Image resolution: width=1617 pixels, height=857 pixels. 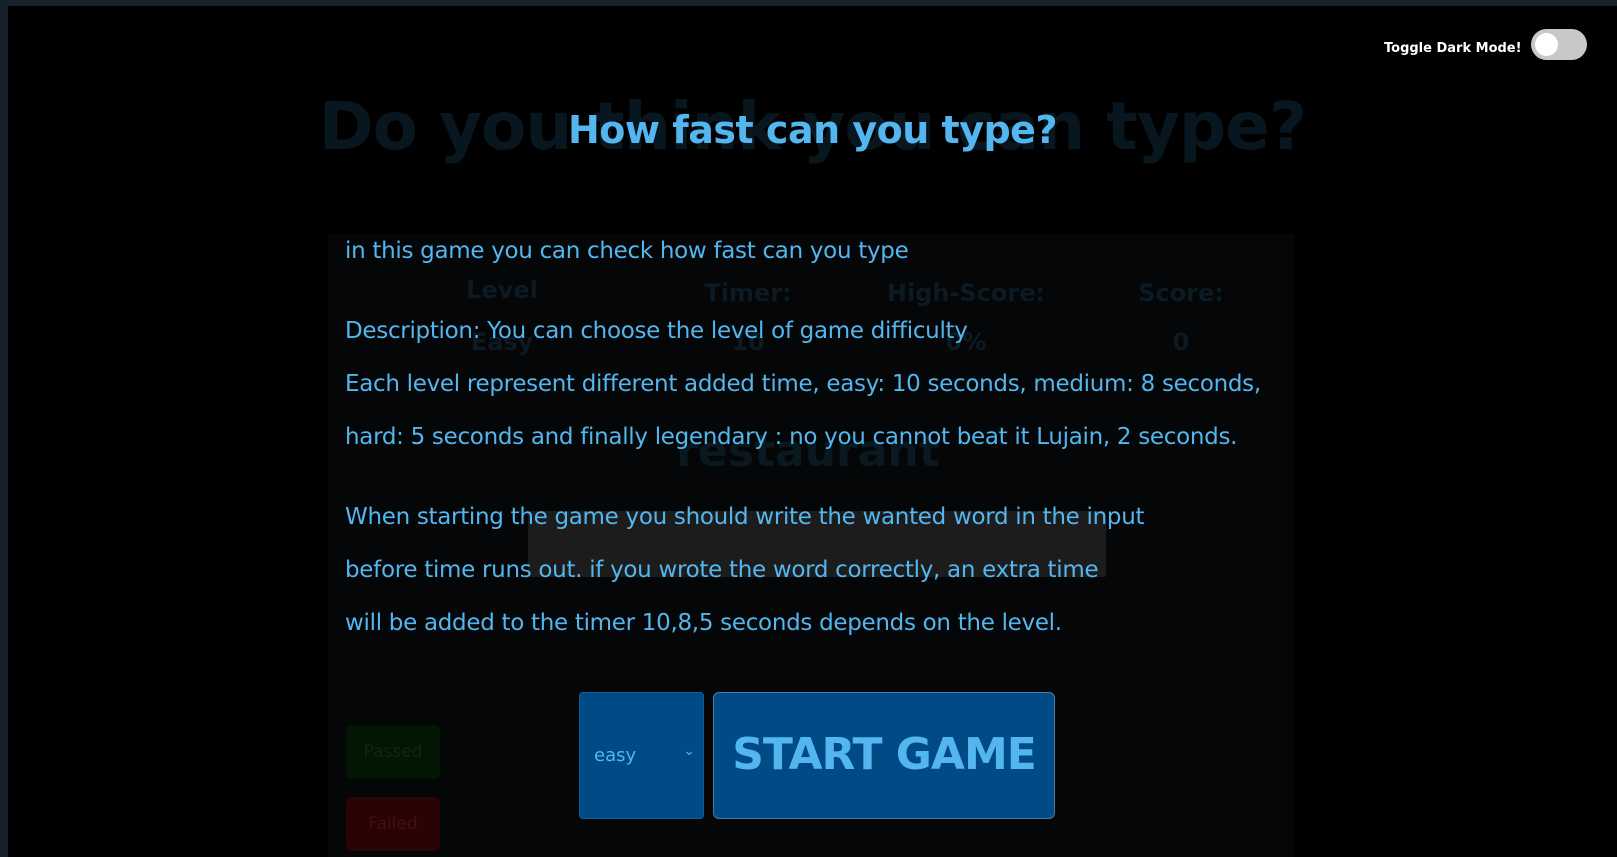 I want to click on difficulty-selected-value: easy, so click(x=615, y=755).